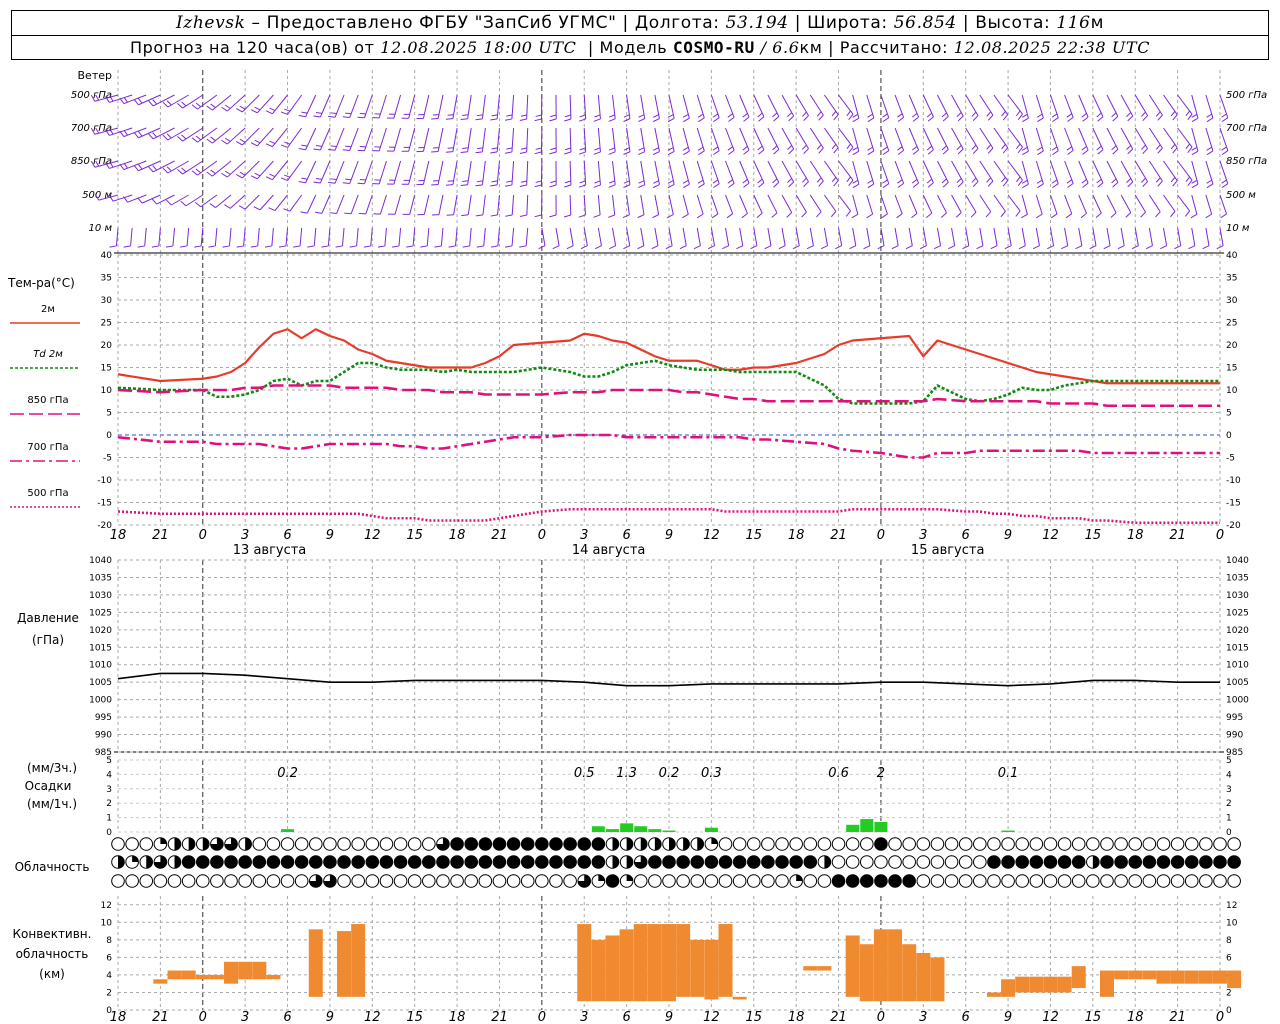  Describe the element at coordinates (103, 718) in the screenshot. I see `pressure-ytick-left: 995` at that location.